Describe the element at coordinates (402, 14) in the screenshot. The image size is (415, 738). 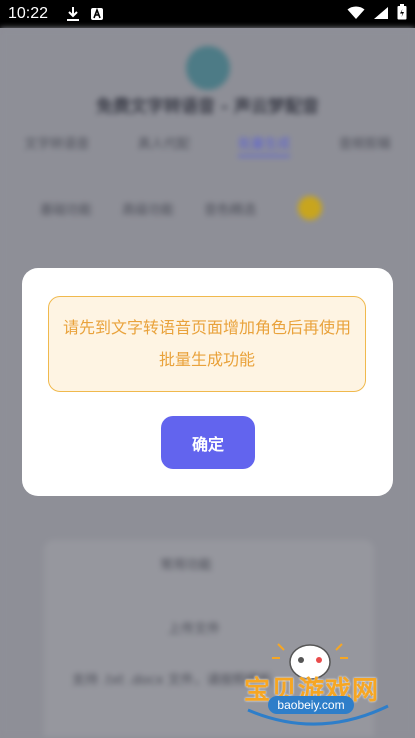
I see `battery-icon` at that location.